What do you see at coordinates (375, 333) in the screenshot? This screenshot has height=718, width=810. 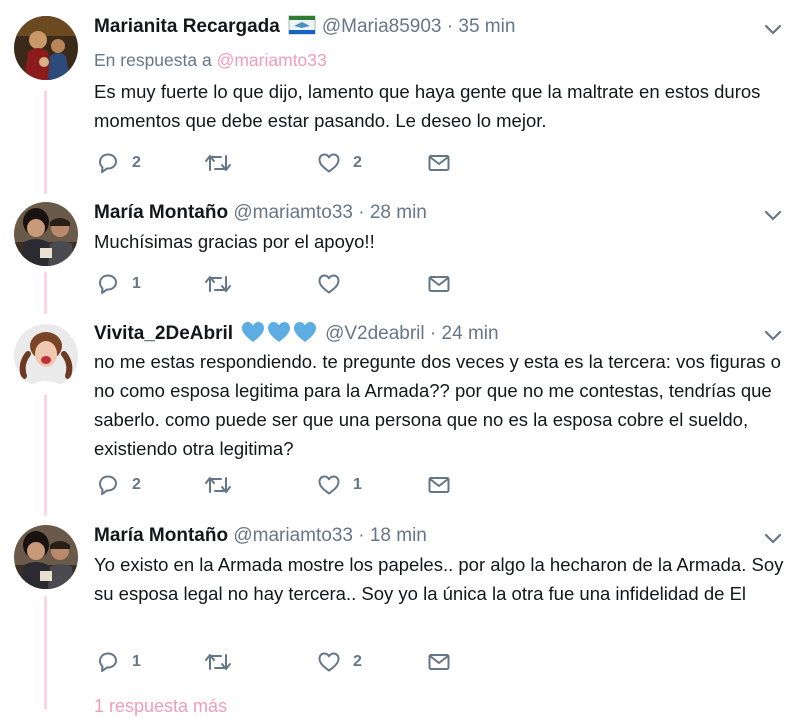 I see `user-handle: @V2deabril` at bounding box center [375, 333].